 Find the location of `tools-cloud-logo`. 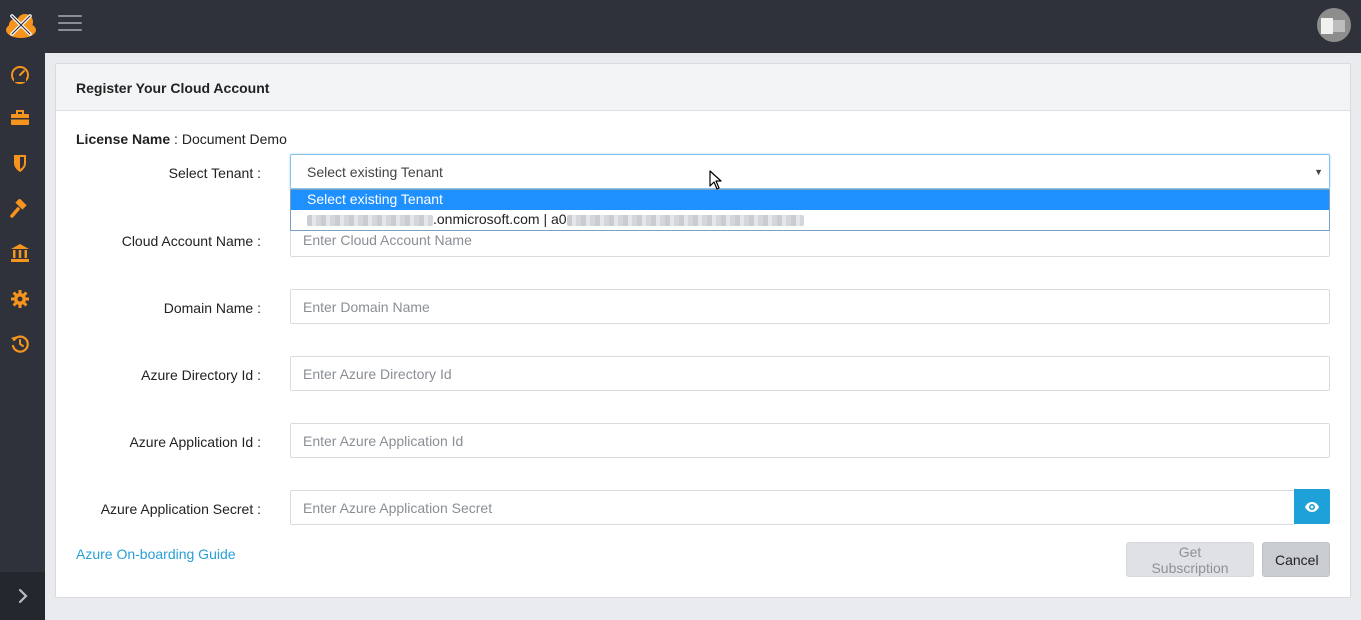

tools-cloud-logo is located at coordinates (21, 25).